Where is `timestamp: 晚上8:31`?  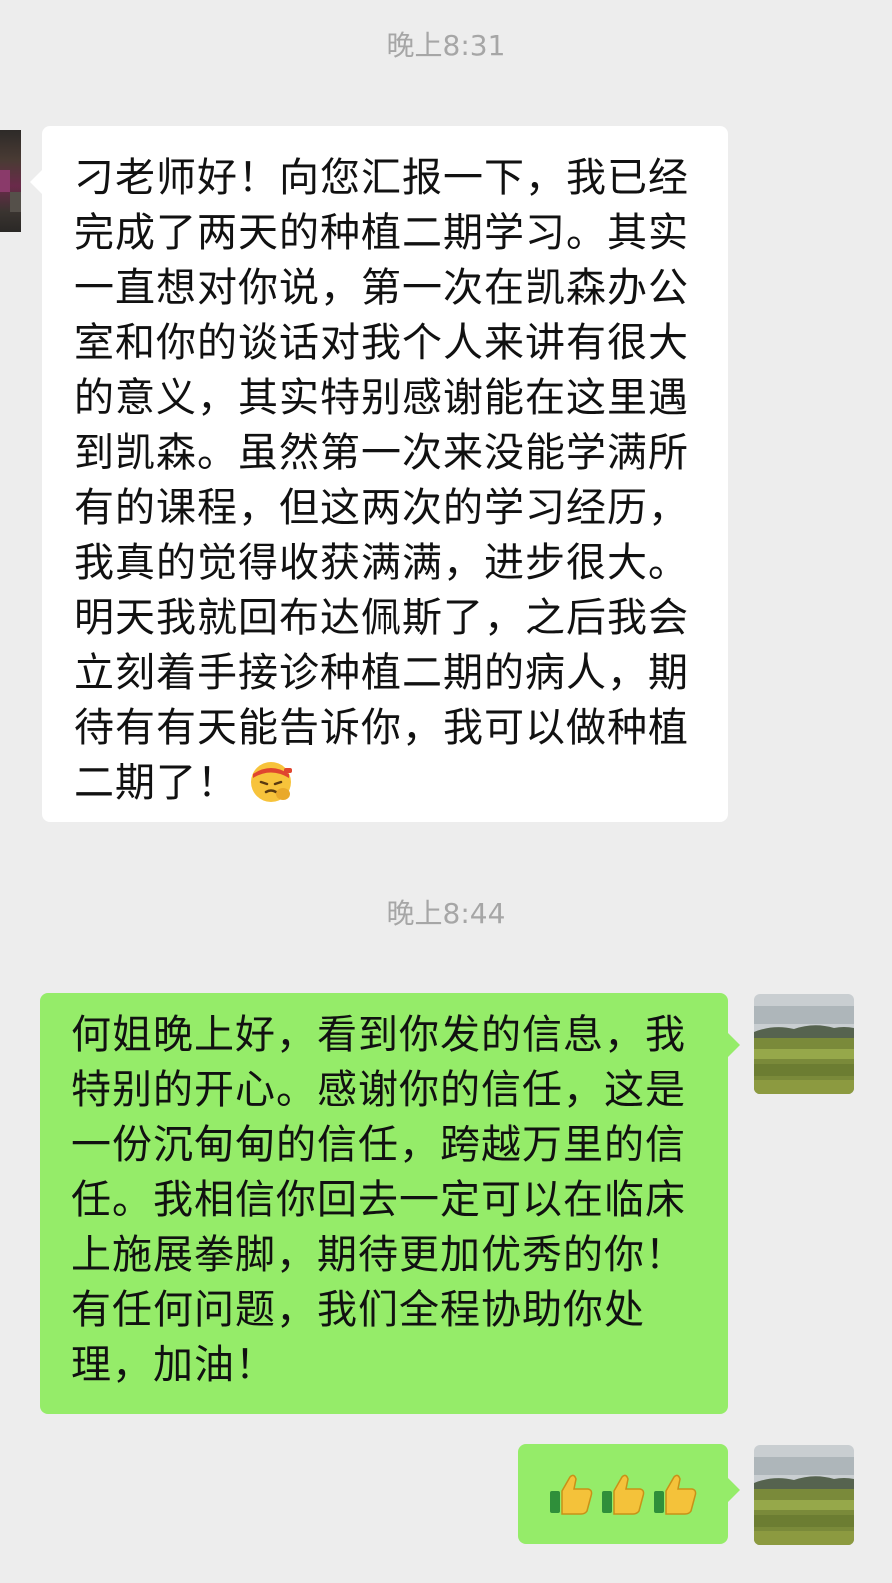 timestamp: 晚上8:31 is located at coordinates (446, 45).